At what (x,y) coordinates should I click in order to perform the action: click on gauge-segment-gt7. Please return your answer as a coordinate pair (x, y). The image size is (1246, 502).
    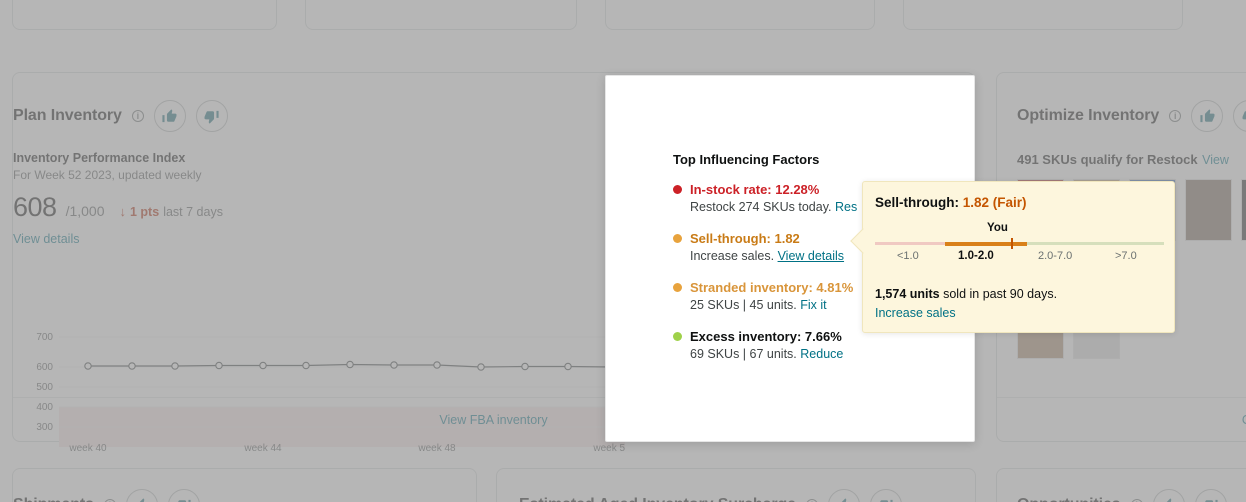
    Looking at the image, I should click on (1126, 243).